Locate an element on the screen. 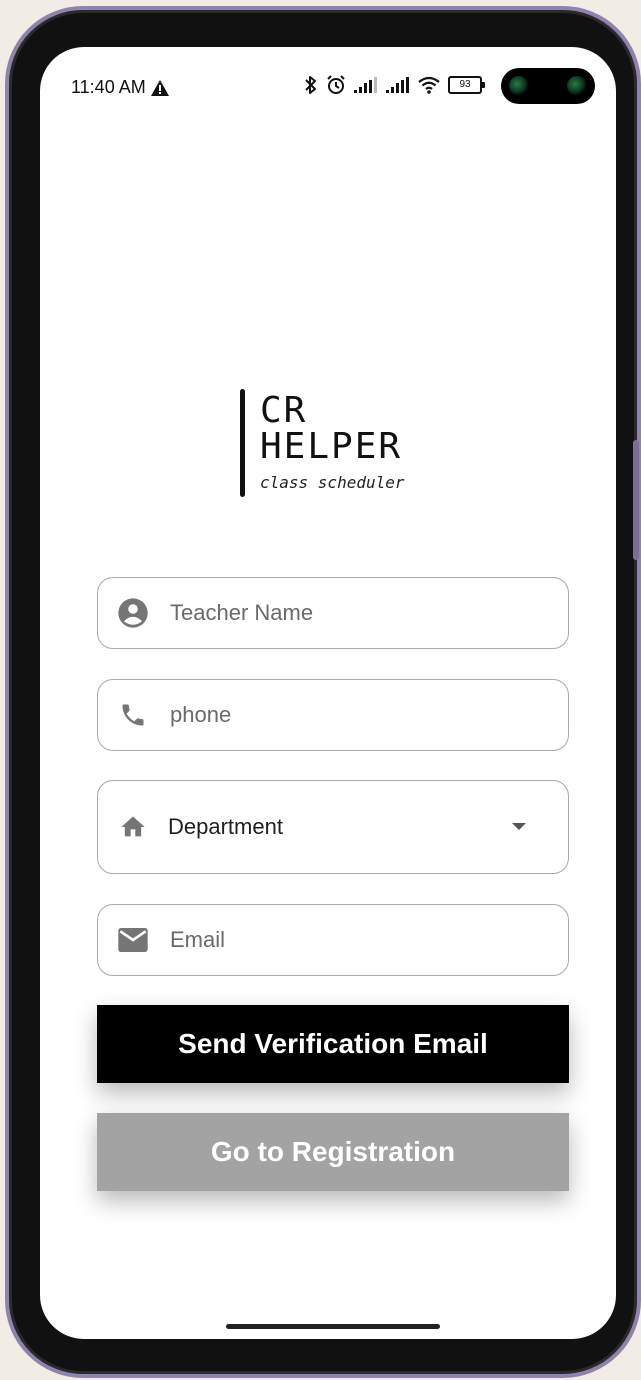 Image resolution: width=641 pixels, height=1380 pixels. mail-icon is located at coordinates (133, 940).